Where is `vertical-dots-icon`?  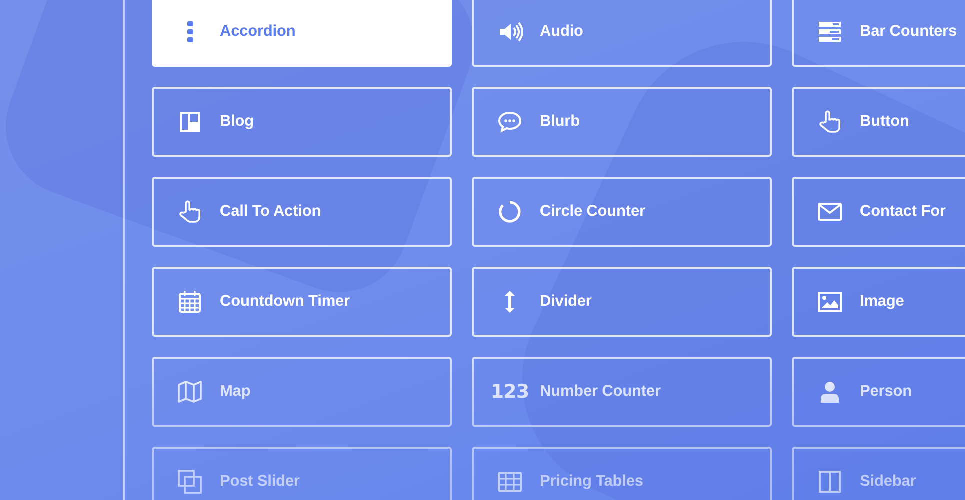 vertical-dots-icon is located at coordinates (190, 32).